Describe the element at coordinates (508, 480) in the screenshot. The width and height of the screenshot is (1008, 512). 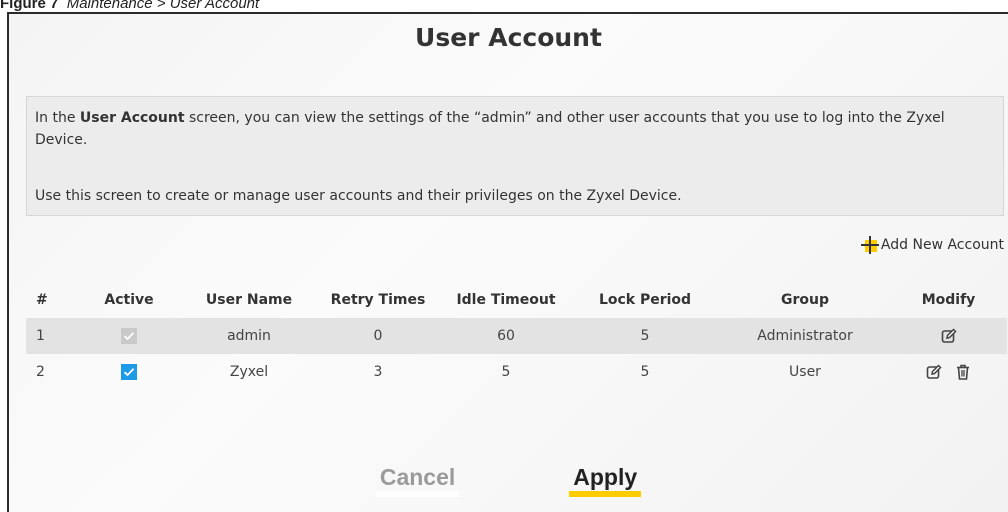
I see `form-buttons: Cancel Apply` at that location.